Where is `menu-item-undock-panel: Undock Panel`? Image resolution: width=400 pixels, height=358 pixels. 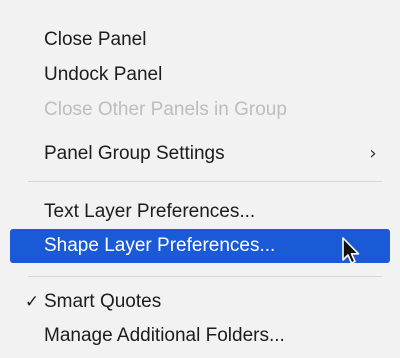
menu-item-undock-panel: Undock Panel is located at coordinates (200, 75).